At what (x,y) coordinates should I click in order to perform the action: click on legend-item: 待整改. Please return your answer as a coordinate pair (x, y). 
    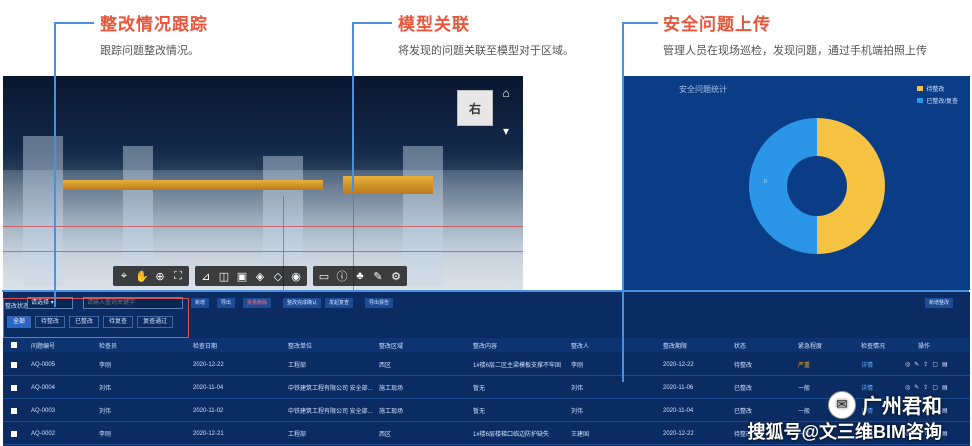
    Looking at the image, I should click on (937, 88).